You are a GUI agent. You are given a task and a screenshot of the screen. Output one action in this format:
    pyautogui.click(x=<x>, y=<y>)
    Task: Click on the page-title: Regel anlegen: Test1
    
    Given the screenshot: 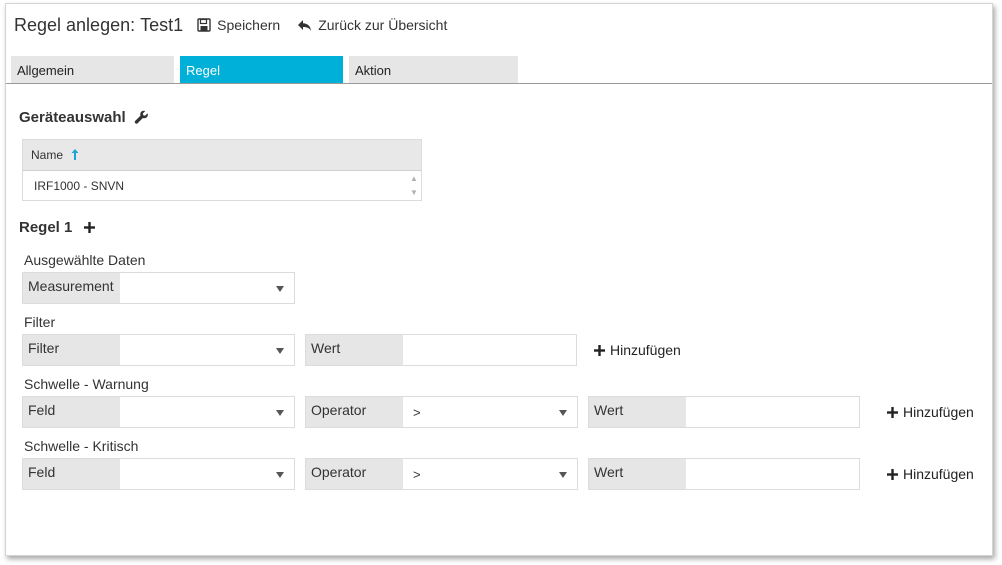 What is the action you would take?
    pyautogui.click(x=98, y=25)
    